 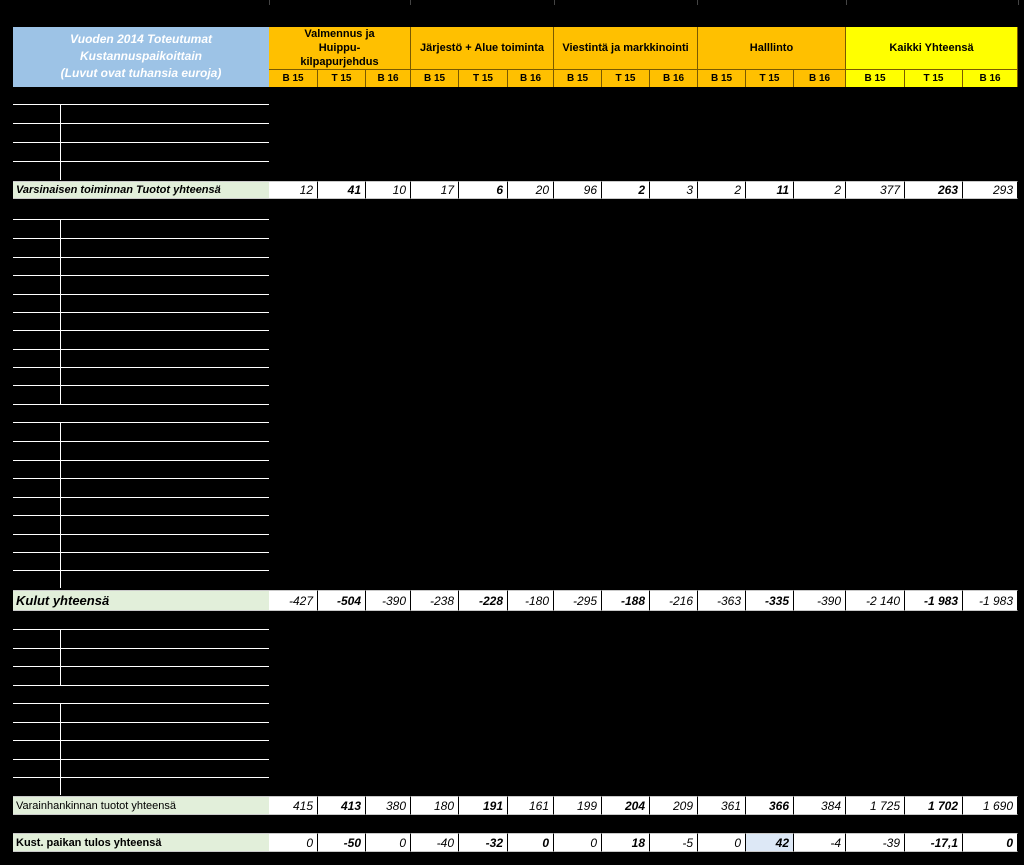 I want to click on value-cell: 17, so click(x=435, y=190).